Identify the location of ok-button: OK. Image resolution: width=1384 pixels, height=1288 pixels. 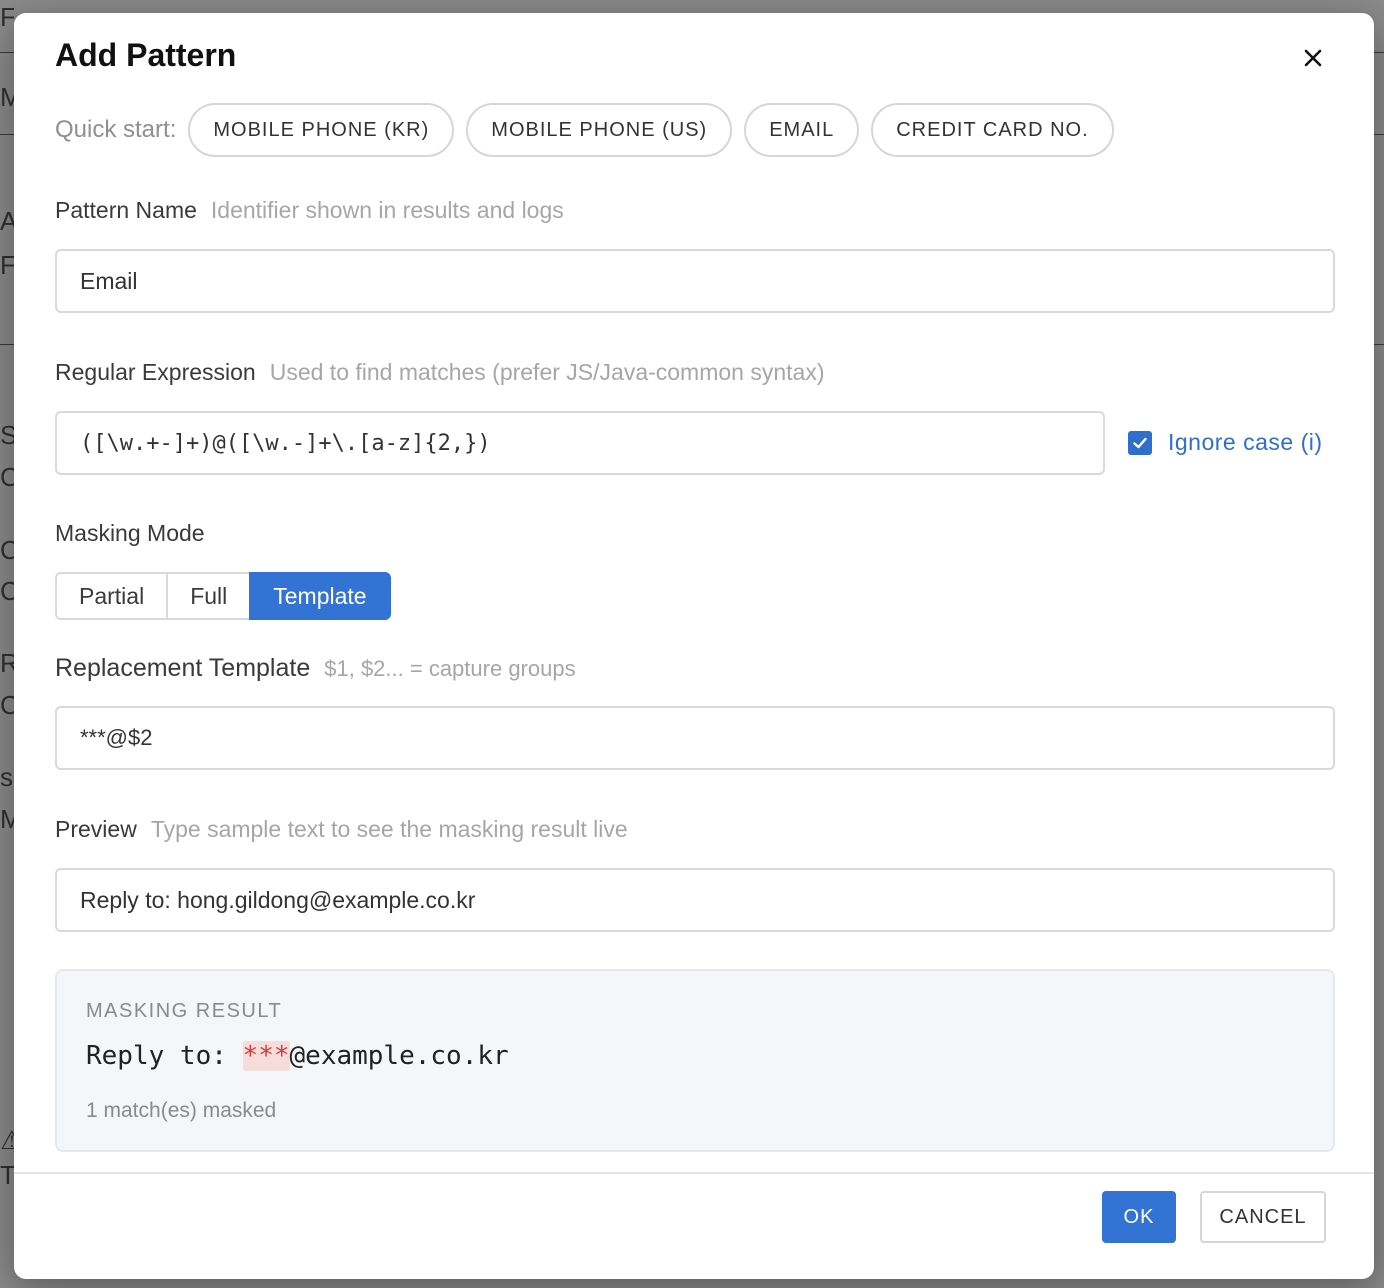
(1139, 1217).